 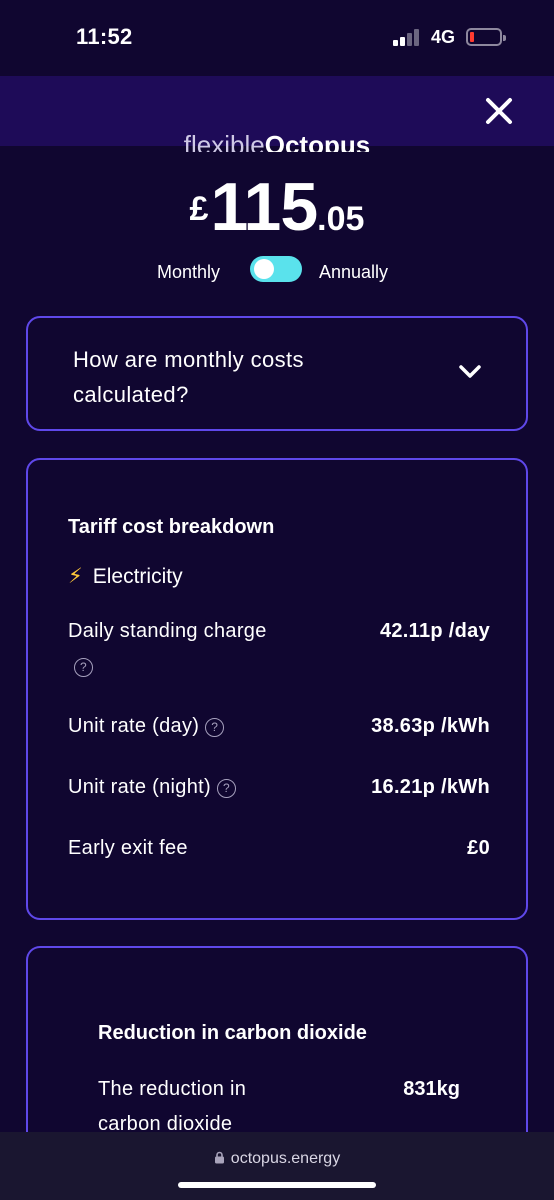 What do you see at coordinates (317, 141) in the screenshot?
I see `brand-name: Octopus` at bounding box center [317, 141].